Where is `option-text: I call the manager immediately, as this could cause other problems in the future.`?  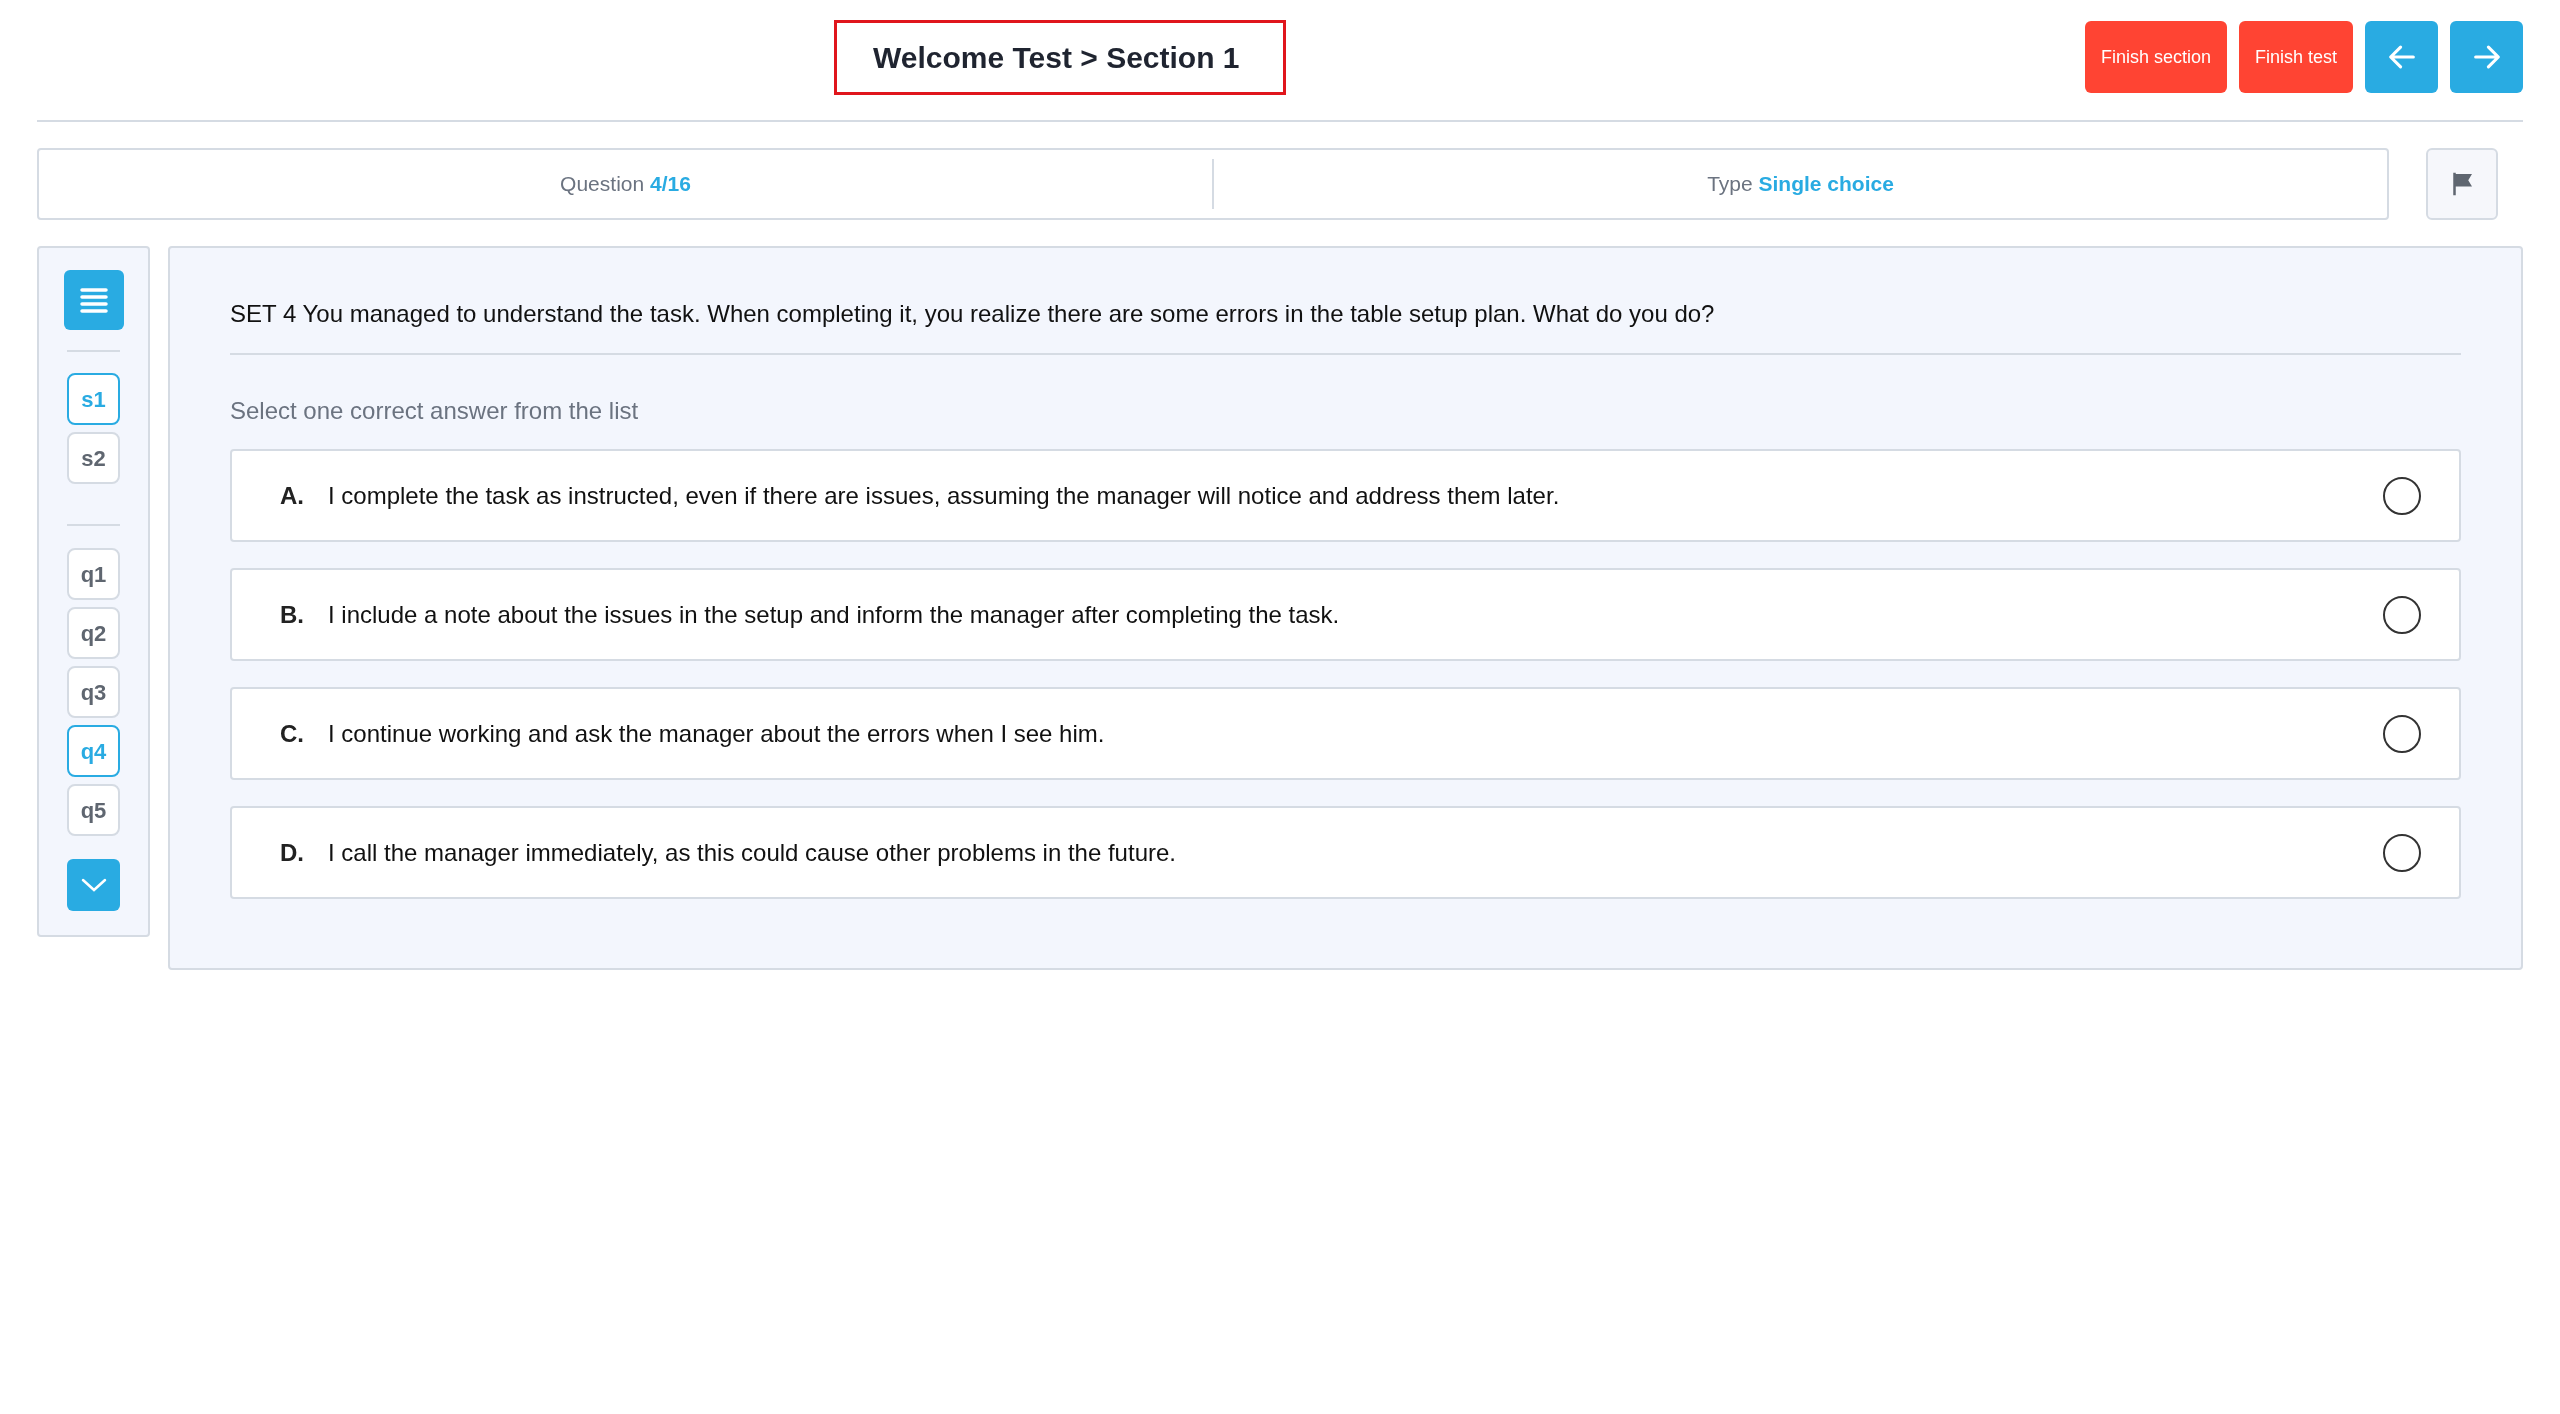
option-text: I call the manager immediately, as this could cause other problems in the future. is located at coordinates (752, 852).